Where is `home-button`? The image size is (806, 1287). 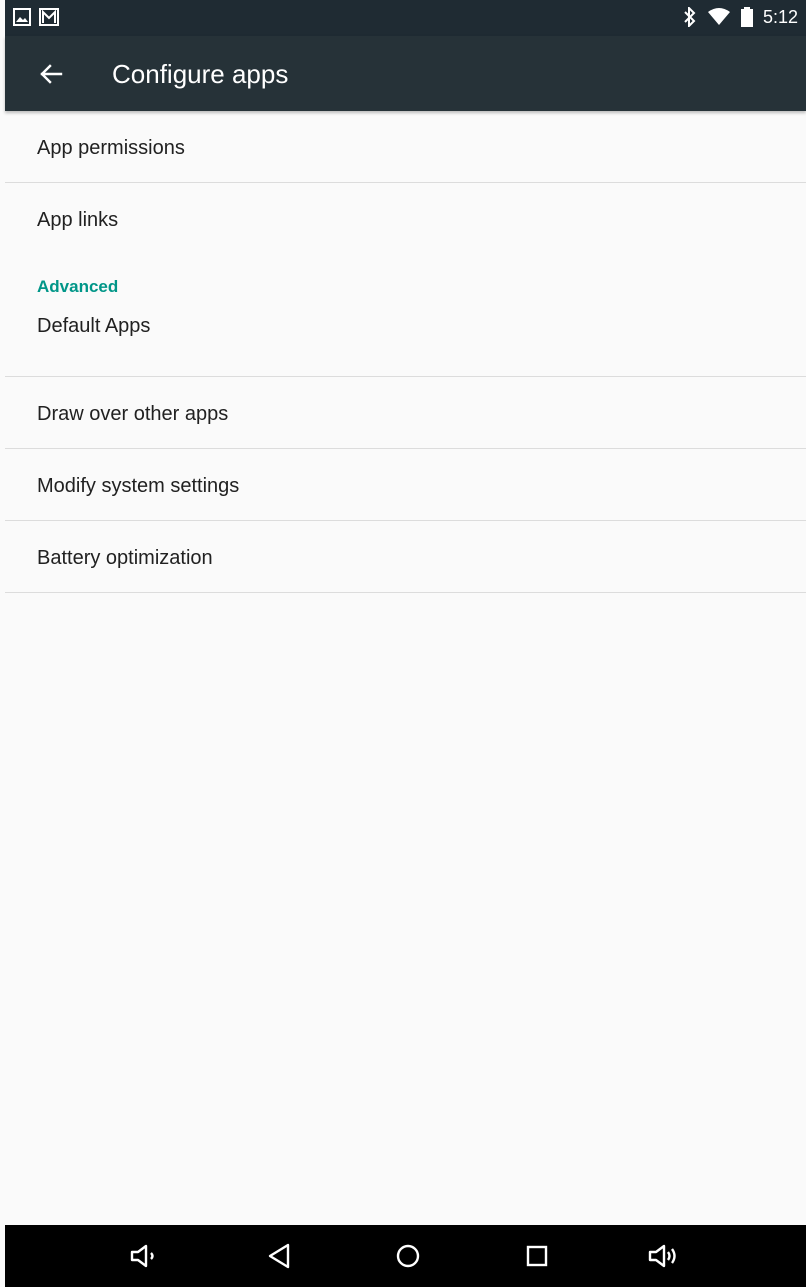 home-button is located at coordinates (408, 1256).